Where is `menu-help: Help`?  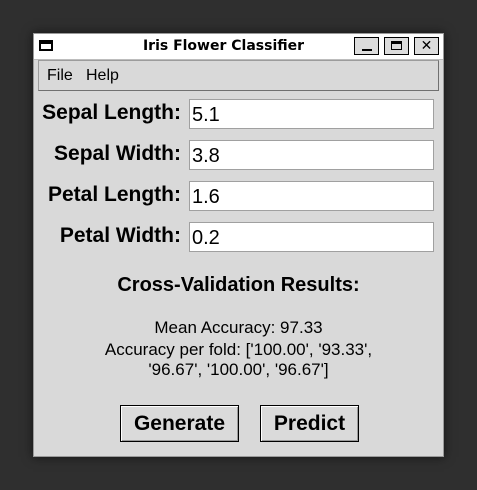 menu-help: Help is located at coordinates (102, 76).